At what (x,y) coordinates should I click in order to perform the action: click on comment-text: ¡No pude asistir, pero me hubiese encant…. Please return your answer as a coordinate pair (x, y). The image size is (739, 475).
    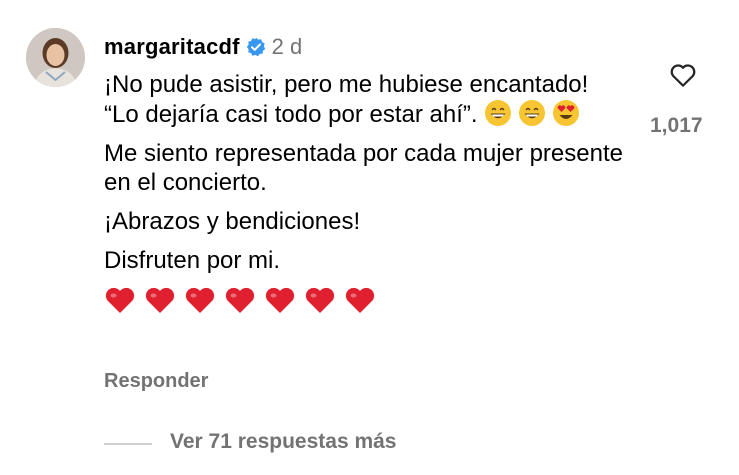
    Looking at the image, I should click on (346, 99).